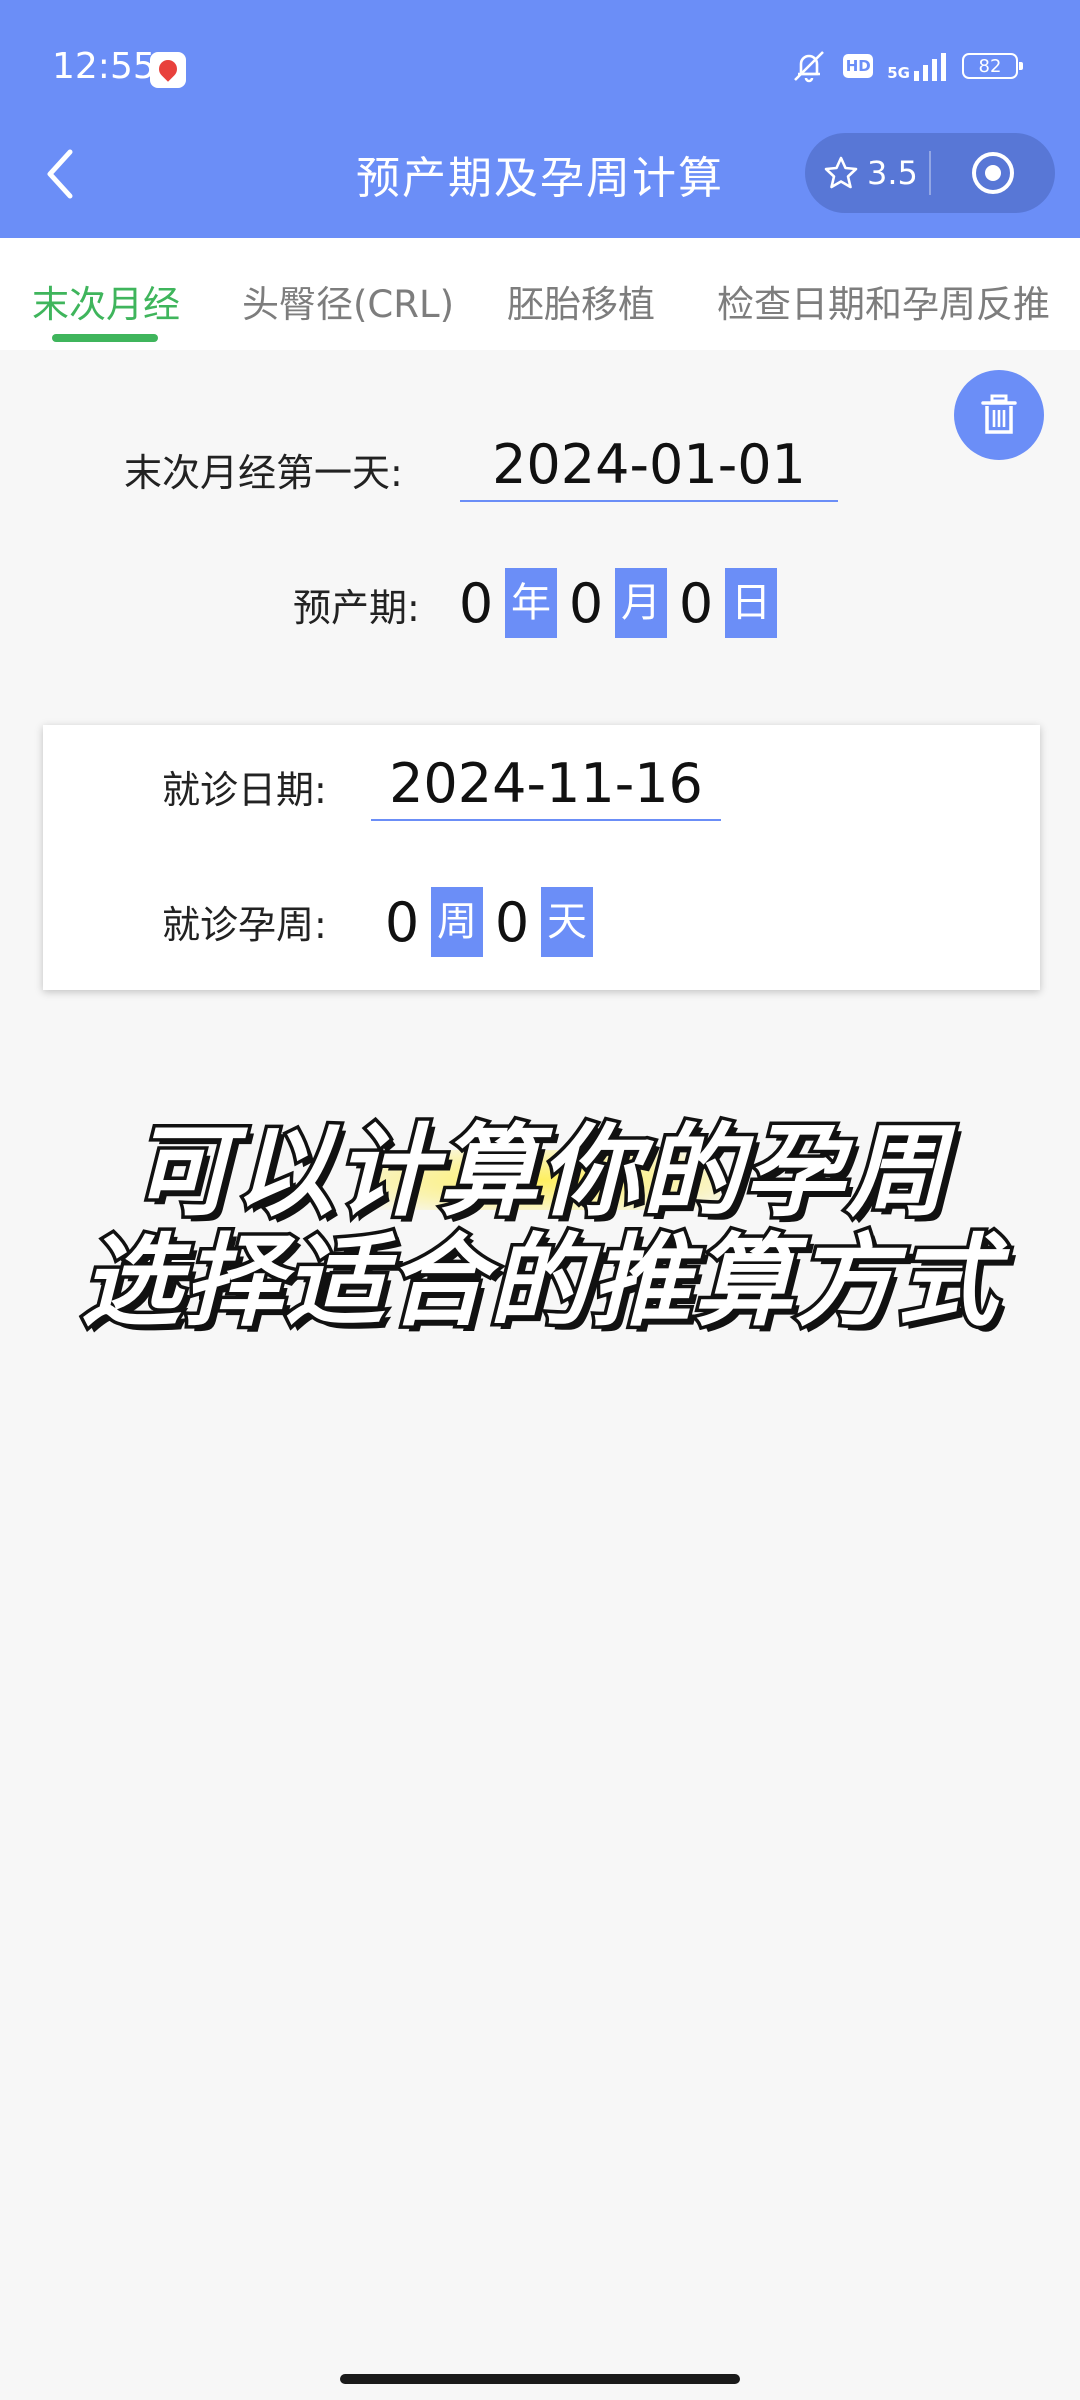 Image resolution: width=1080 pixels, height=2400 pixels. What do you see at coordinates (541, 857) in the screenshot?
I see `visit-card: 就诊日期: 2024-11-16 就诊孕周: 0 周 0 天` at bounding box center [541, 857].